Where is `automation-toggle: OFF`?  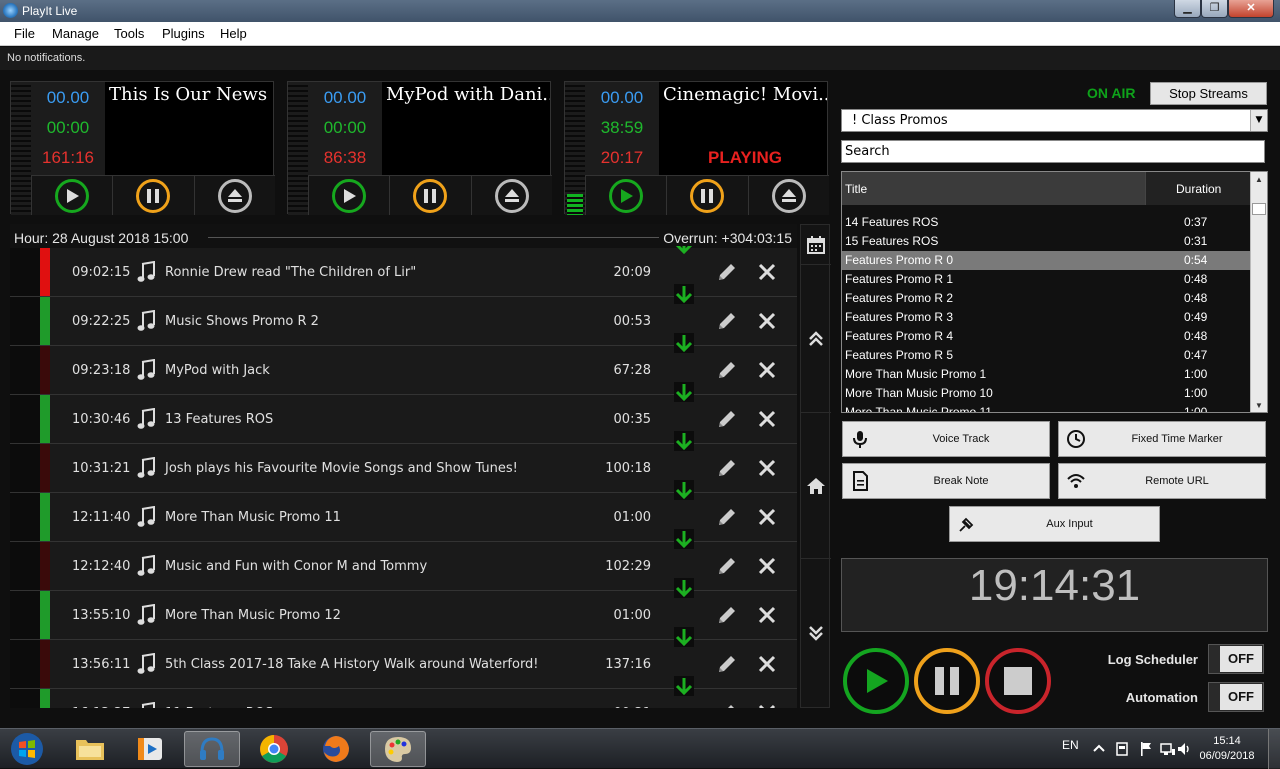 automation-toggle: OFF is located at coordinates (1236, 697).